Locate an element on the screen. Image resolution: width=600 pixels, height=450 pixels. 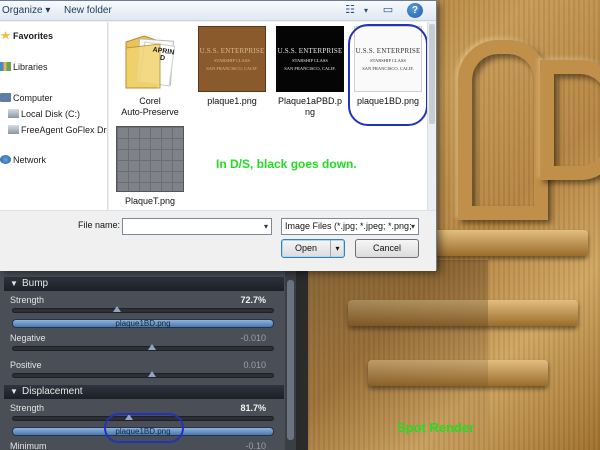
bump-map-slot: plaque1BD.png is located at coordinates (143, 323).